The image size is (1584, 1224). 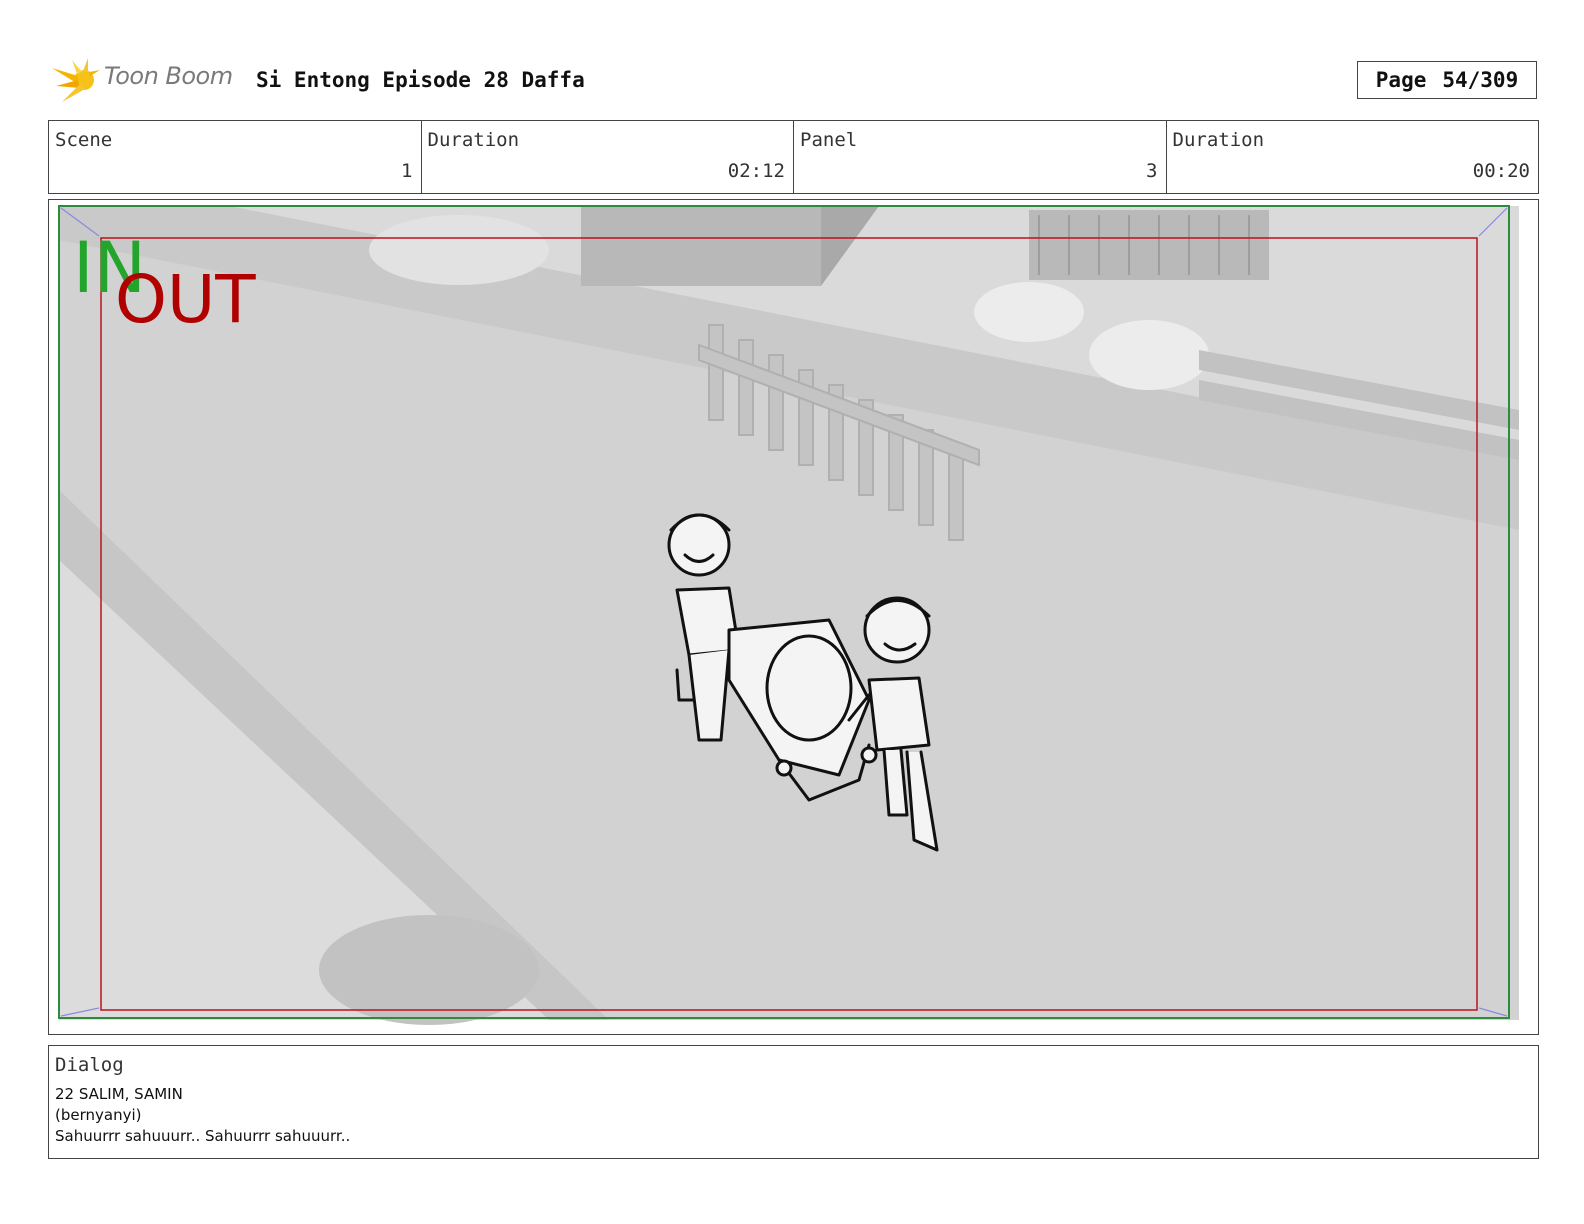 I want to click on scene-duration-label: Duration, so click(x=473, y=140).